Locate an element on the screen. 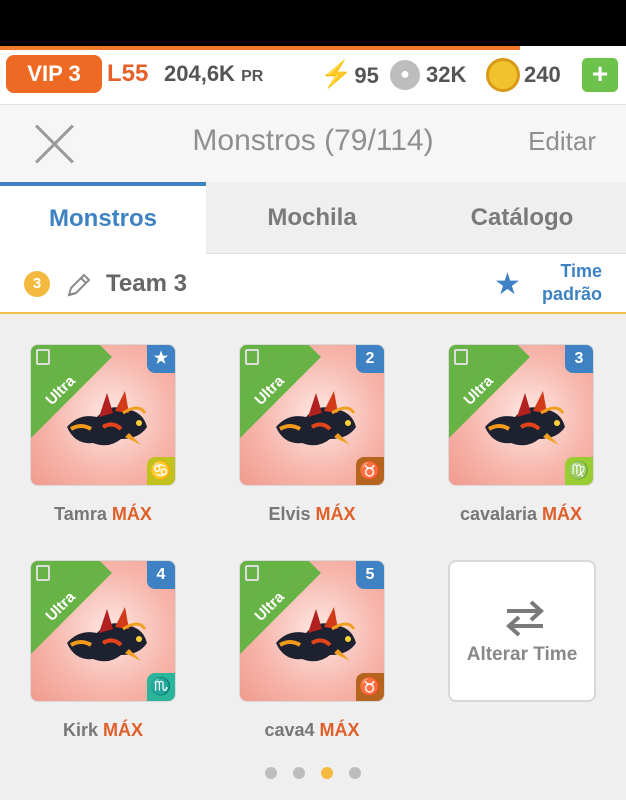 The image size is (626, 800). slot-badge: ★ is located at coordinates (161, 359).